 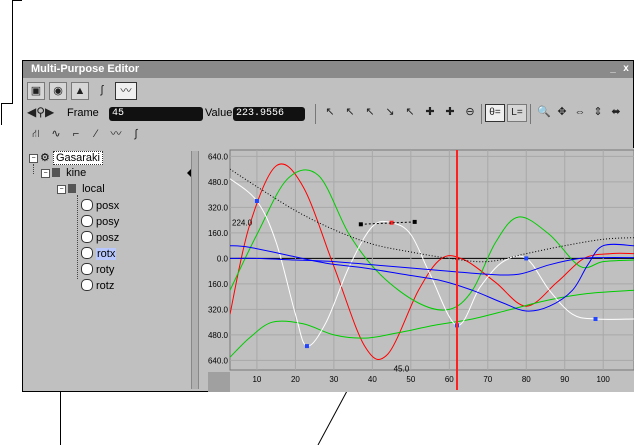 I want to click on key-nav-icon: ◀⚲▶, so click(x=40, y=113).